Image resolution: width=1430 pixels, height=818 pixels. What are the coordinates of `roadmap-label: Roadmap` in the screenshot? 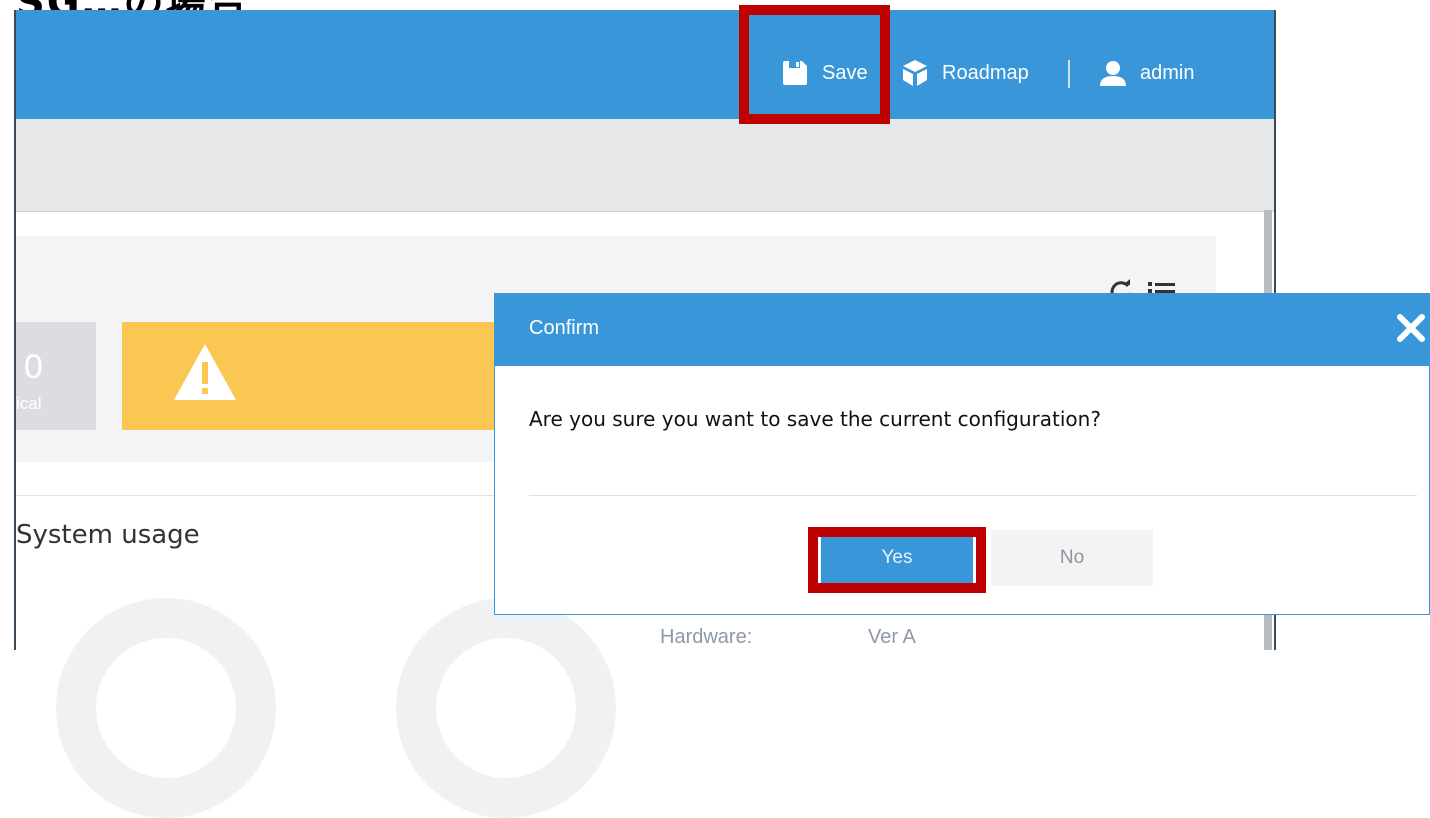 It's located at (985, 72).